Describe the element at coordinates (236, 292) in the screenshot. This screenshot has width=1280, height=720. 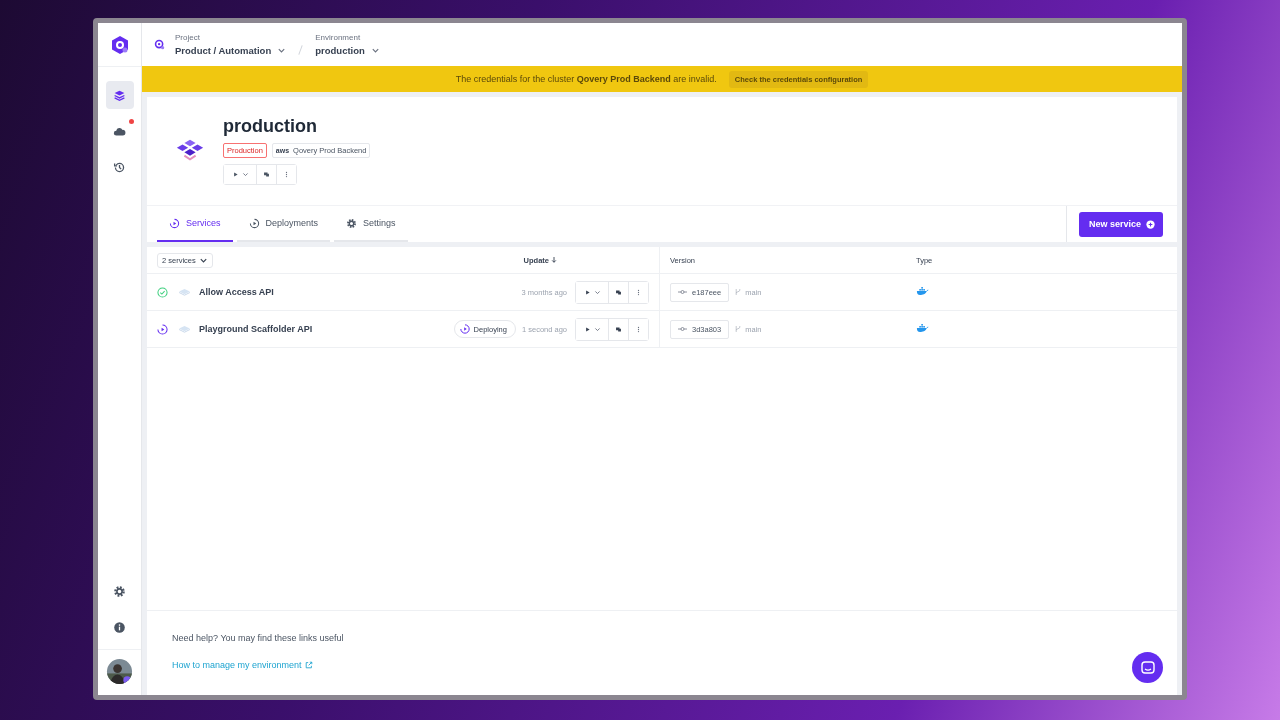
I see `service-name: Allow Access API` at that location.